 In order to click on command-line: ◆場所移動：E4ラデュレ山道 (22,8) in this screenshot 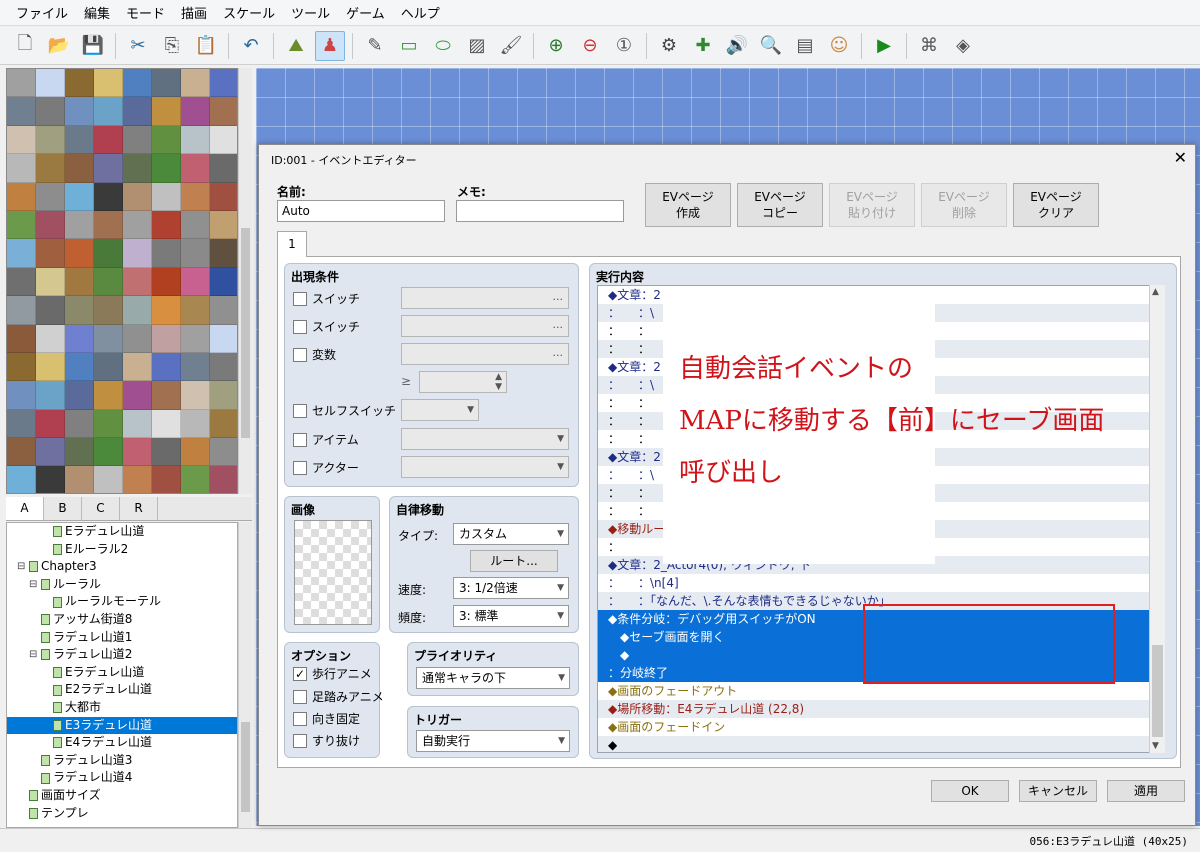, I will do `click(874, 709)`.